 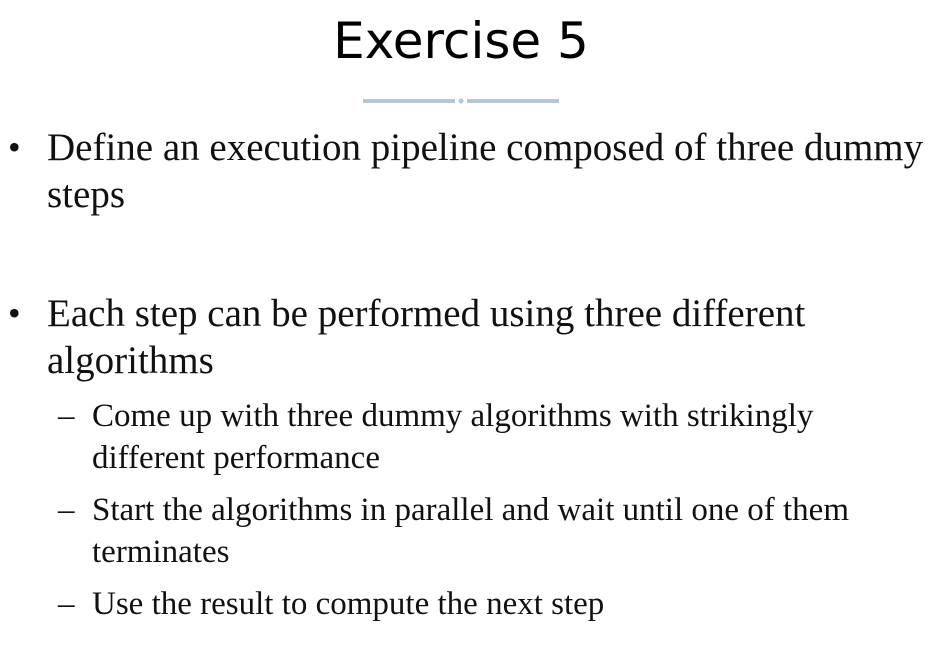 What do you see at coordinates (461, 41) in the screenshot?
I see `slide-title: Exercise 5` at bounding box center [461, 41].